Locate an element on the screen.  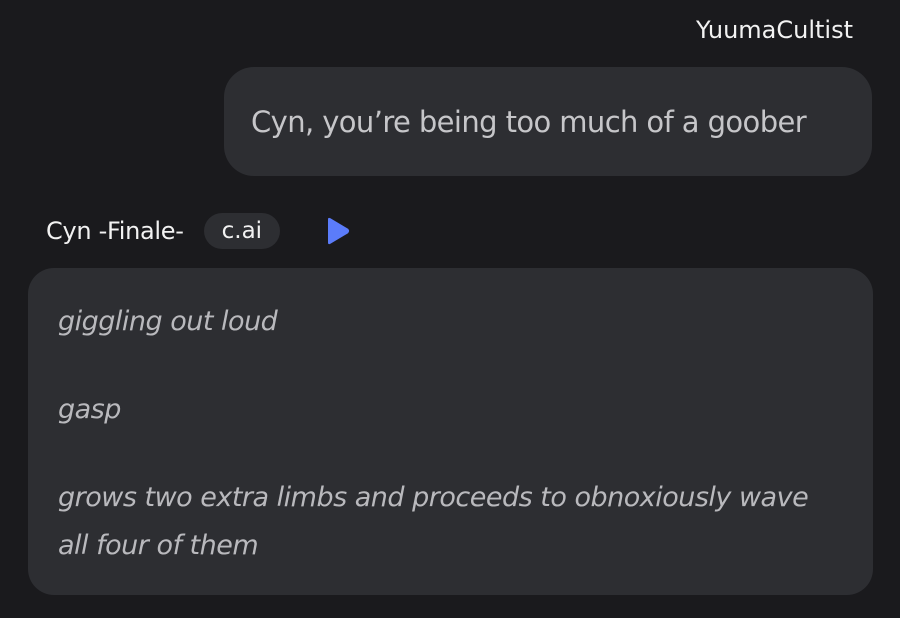
play-voice-button is located at coordinates (337, 231).